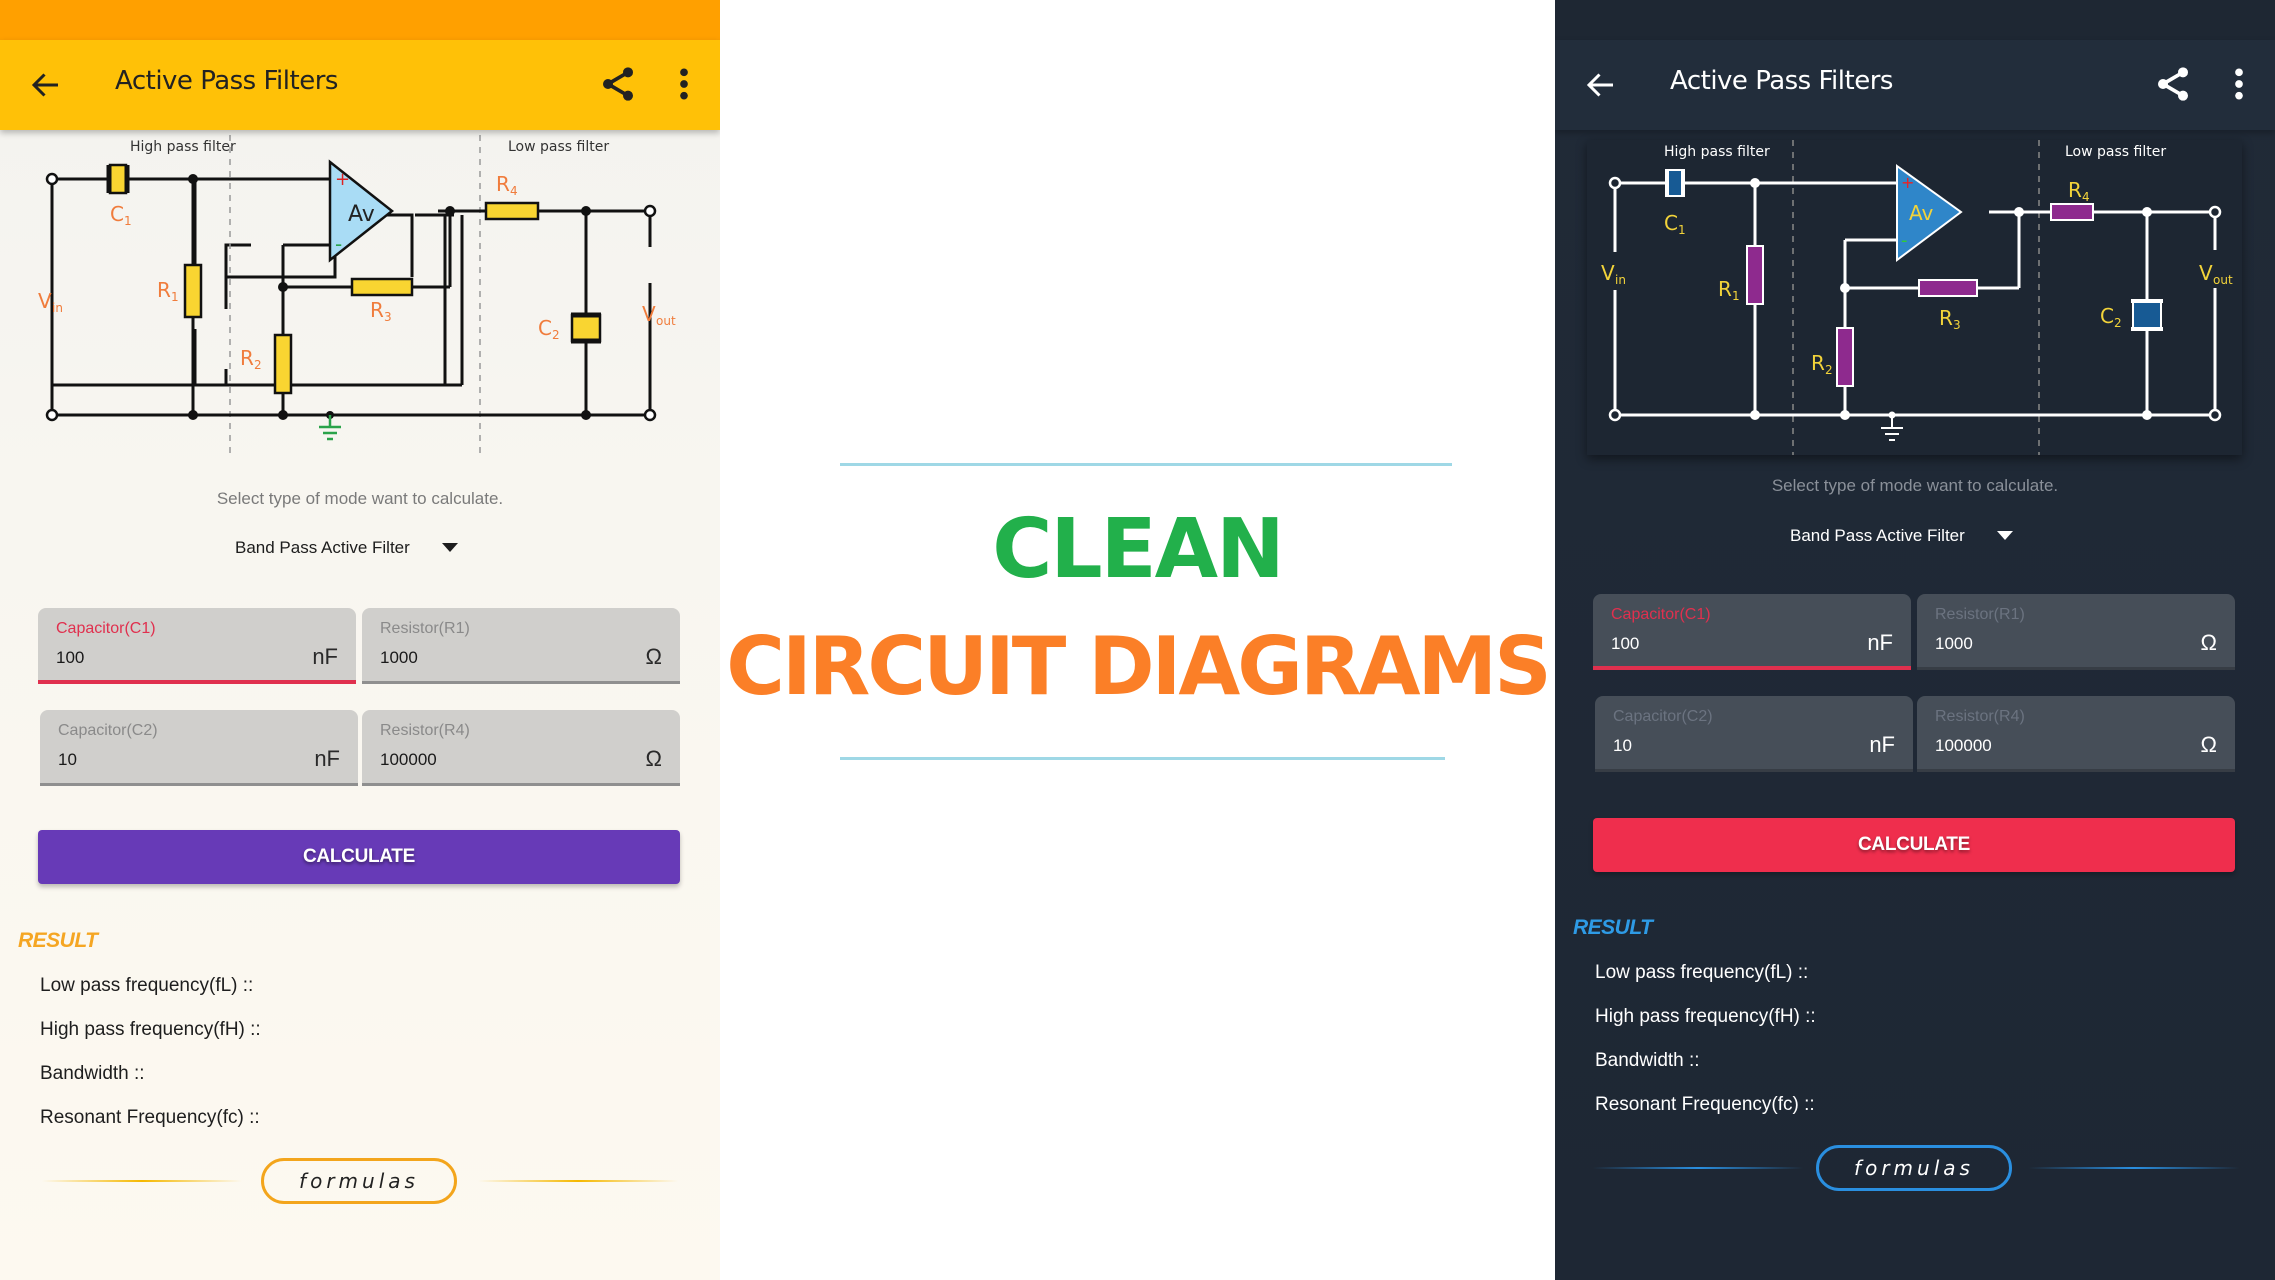 The height and width of the screenshot is (1280, 2275). Describe the element at coordinates (142, 1181) in the screenshot. I see `divider-left` at that location.